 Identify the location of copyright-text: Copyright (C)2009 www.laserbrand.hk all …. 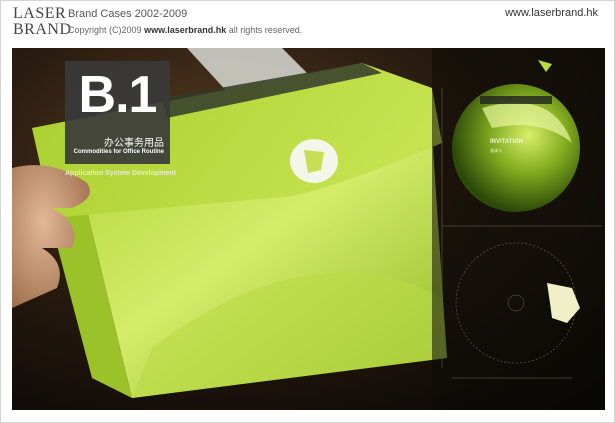
(185, 30).